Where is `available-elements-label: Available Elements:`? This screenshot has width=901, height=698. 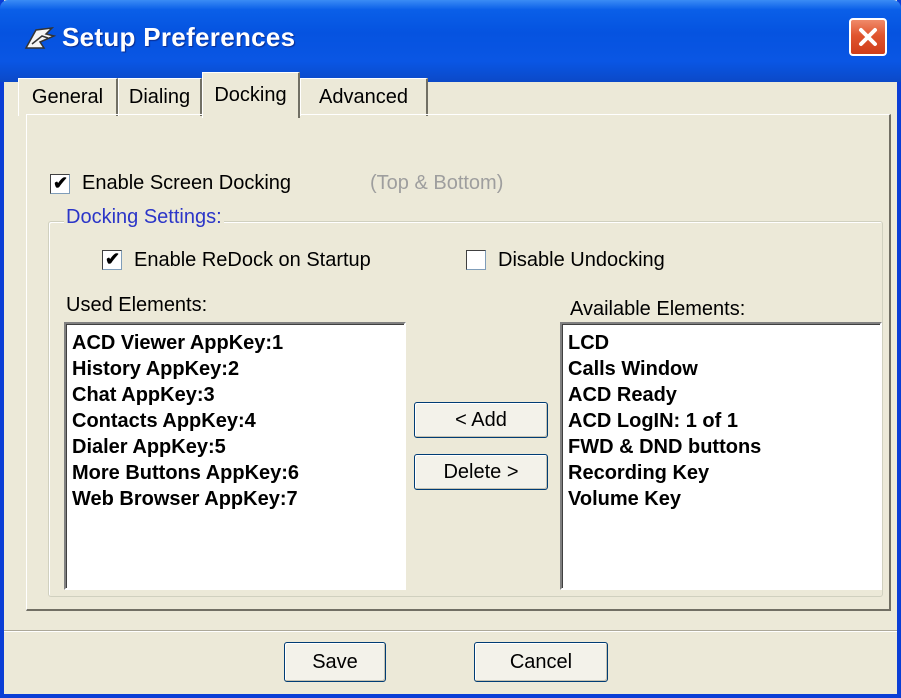
available-elements-label: Available Elements: is located at coordinates (658, 309).